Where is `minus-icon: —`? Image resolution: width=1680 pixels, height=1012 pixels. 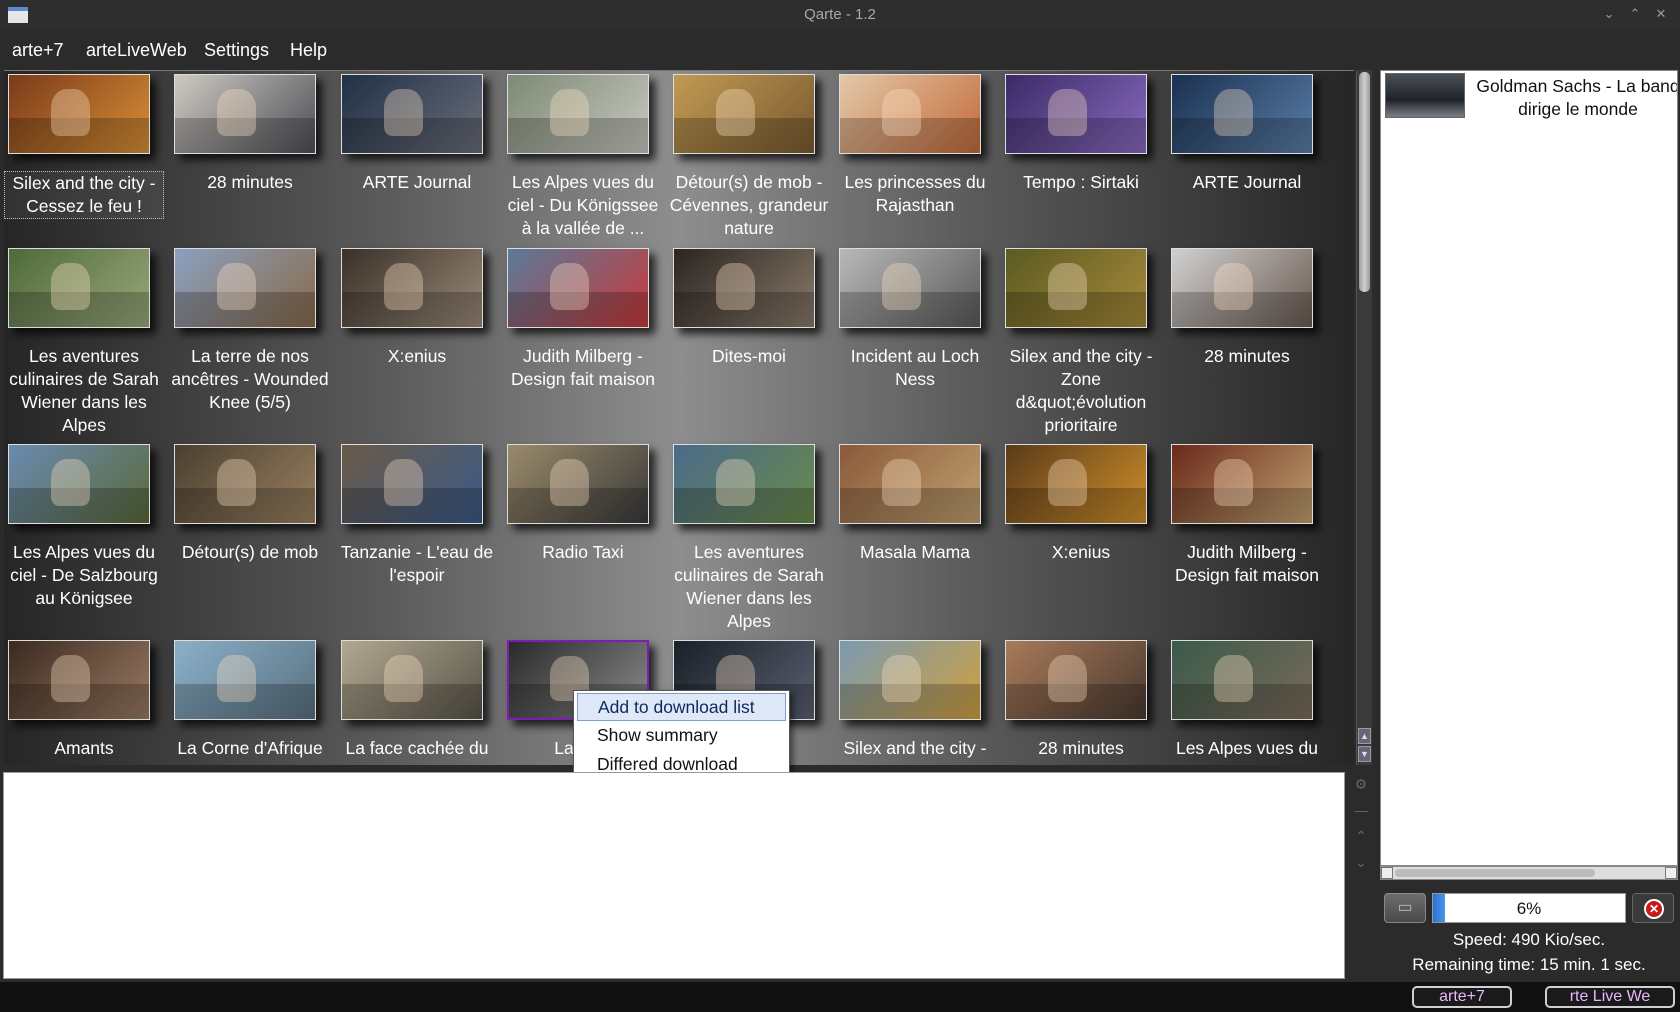 minus-icon: — is located at coordinates (1361, 810).